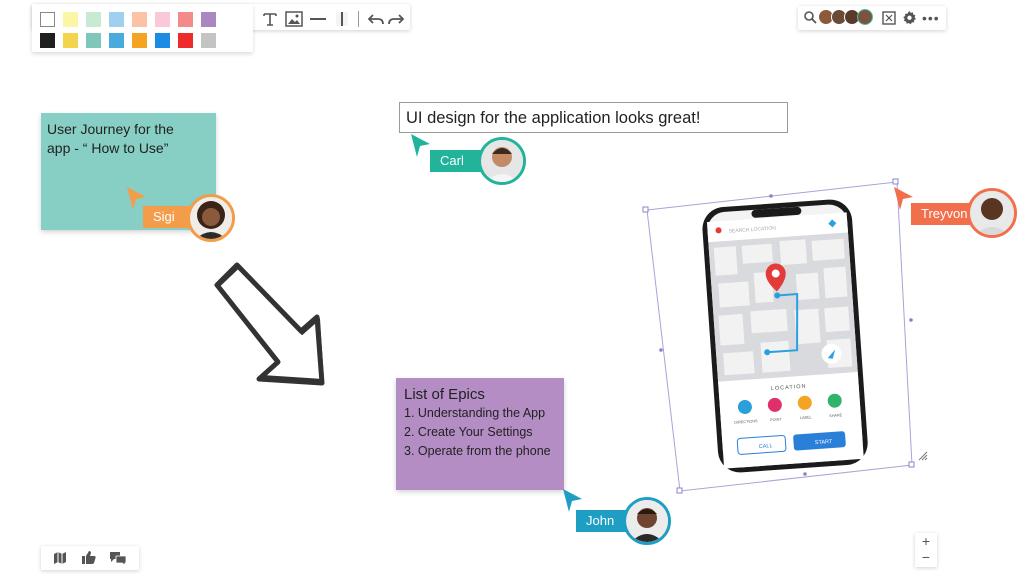  Describe the element at coordinates (108, 148) in the screenshot. I see `sticky-note-line: app - “ How to Use”` at that location.